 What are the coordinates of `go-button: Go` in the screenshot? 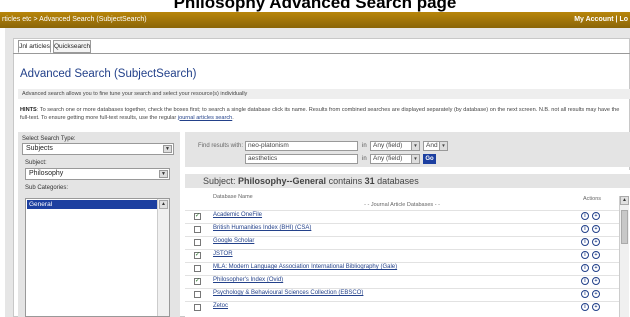 It's located at (429, 159).